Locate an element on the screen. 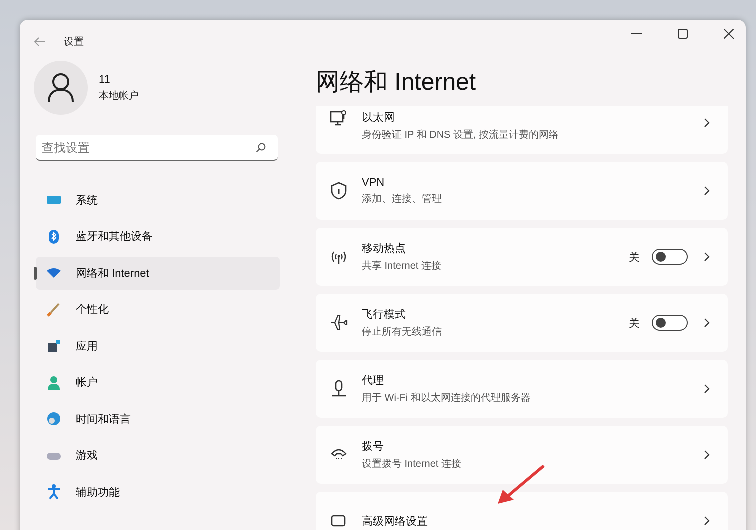 The width and height of the screenshot is (756, 530). globe-icon is located at coordinates (54, 419).